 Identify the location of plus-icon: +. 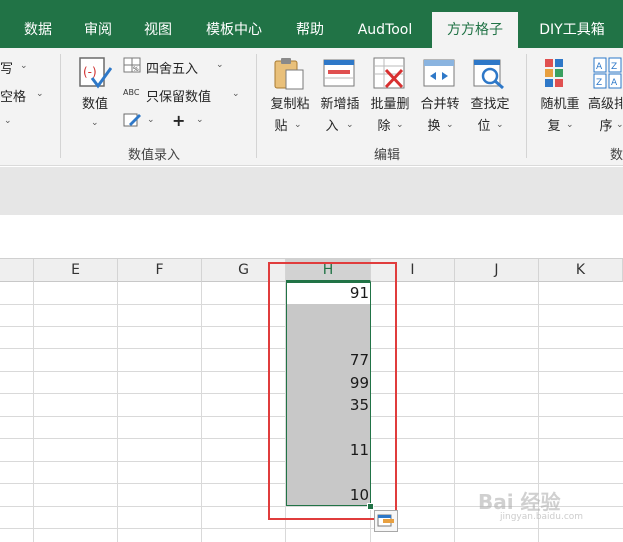
(178, 120).